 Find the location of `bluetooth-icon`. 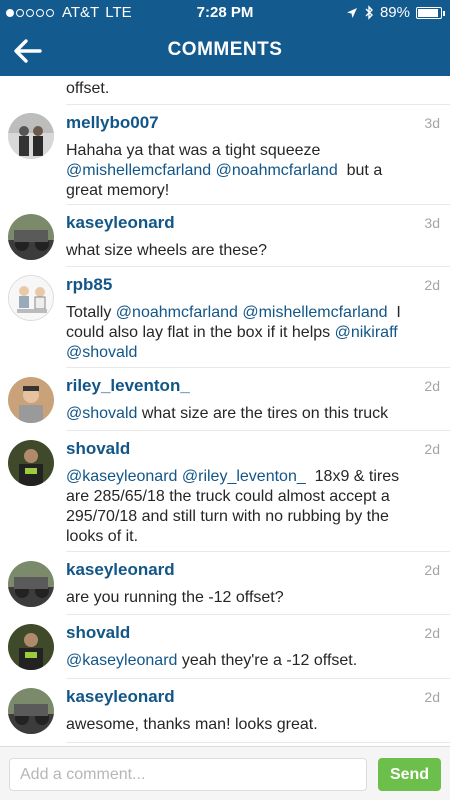

bluetooth-icon is located at coordinates (369, 12).